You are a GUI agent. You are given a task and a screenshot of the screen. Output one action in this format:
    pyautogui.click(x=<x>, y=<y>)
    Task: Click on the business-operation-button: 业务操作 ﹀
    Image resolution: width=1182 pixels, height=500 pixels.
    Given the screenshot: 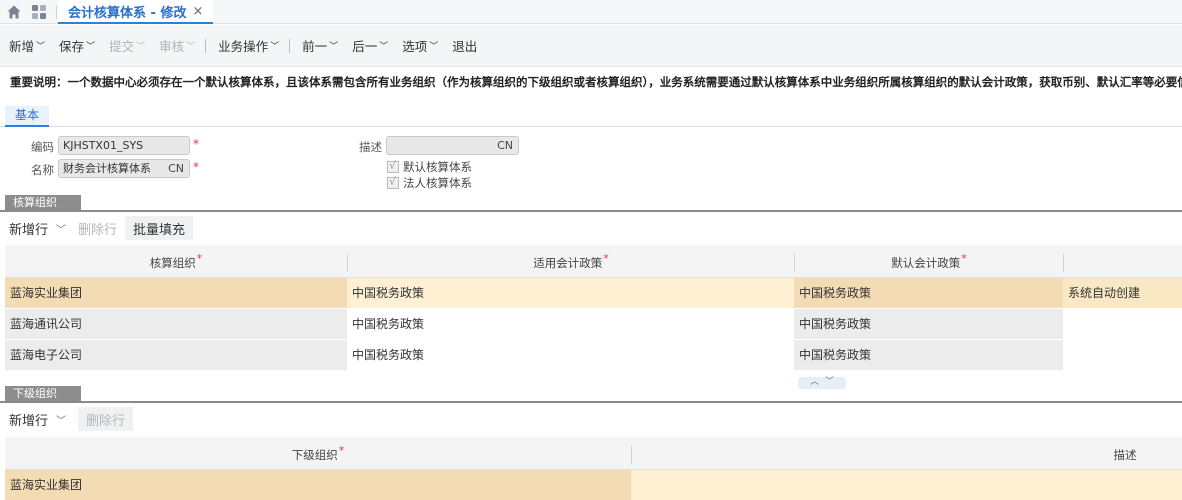 What is the action you would take?
    pyautogui.click(x=248, y=45)
    